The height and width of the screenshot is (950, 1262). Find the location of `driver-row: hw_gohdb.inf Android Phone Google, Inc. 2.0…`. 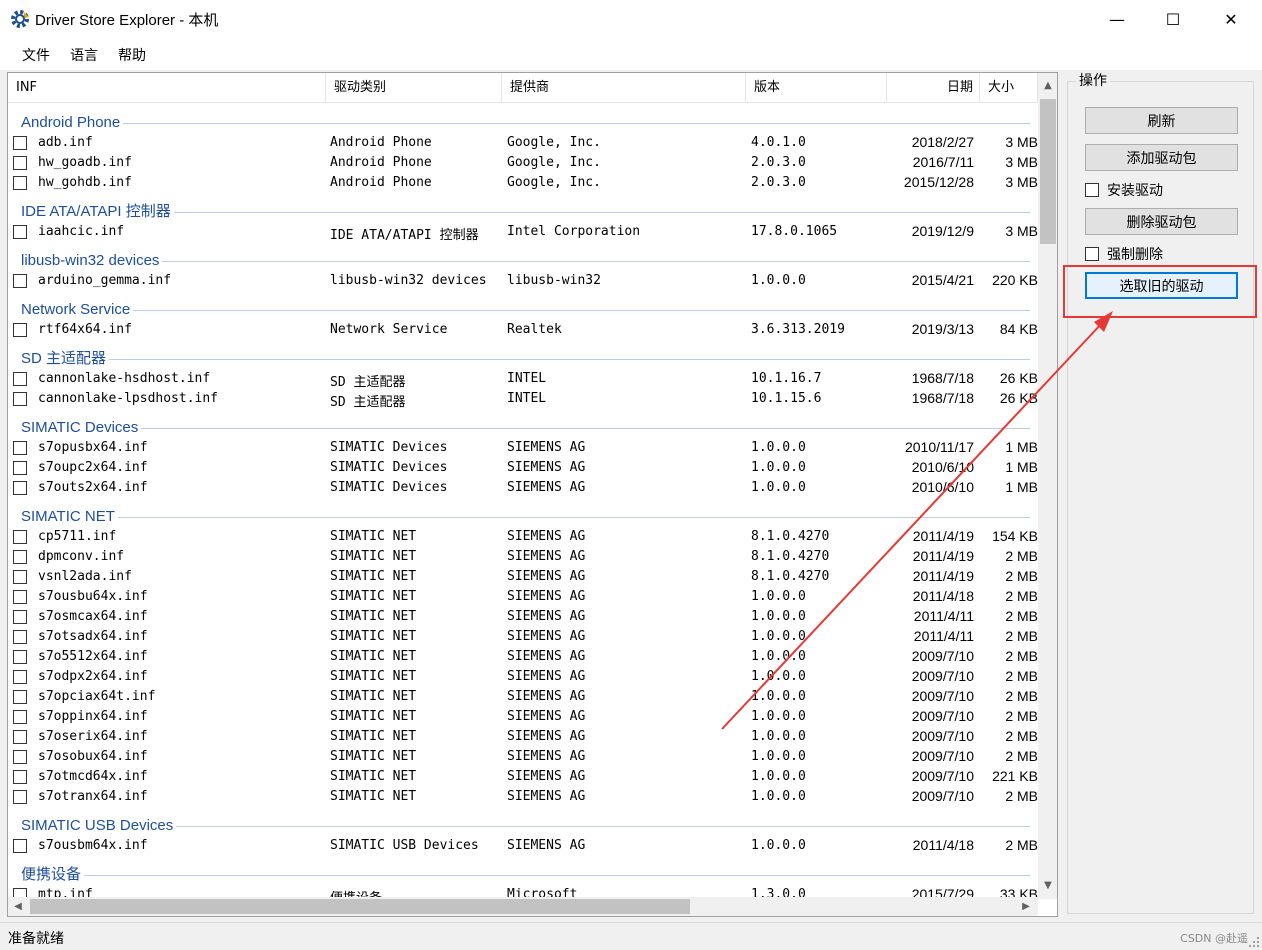

driver-row: hw_gohdb.inf Android Phone Google, Inc. 2.0… is located at coordinates (523, 183).